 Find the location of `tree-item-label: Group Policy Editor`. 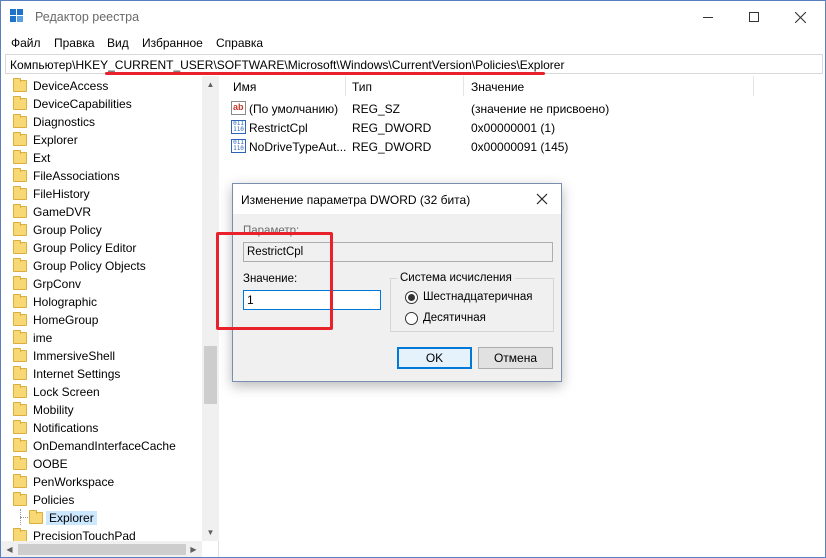

tree-item-label: Group Policy Editor is located at coordinates (85, 248).